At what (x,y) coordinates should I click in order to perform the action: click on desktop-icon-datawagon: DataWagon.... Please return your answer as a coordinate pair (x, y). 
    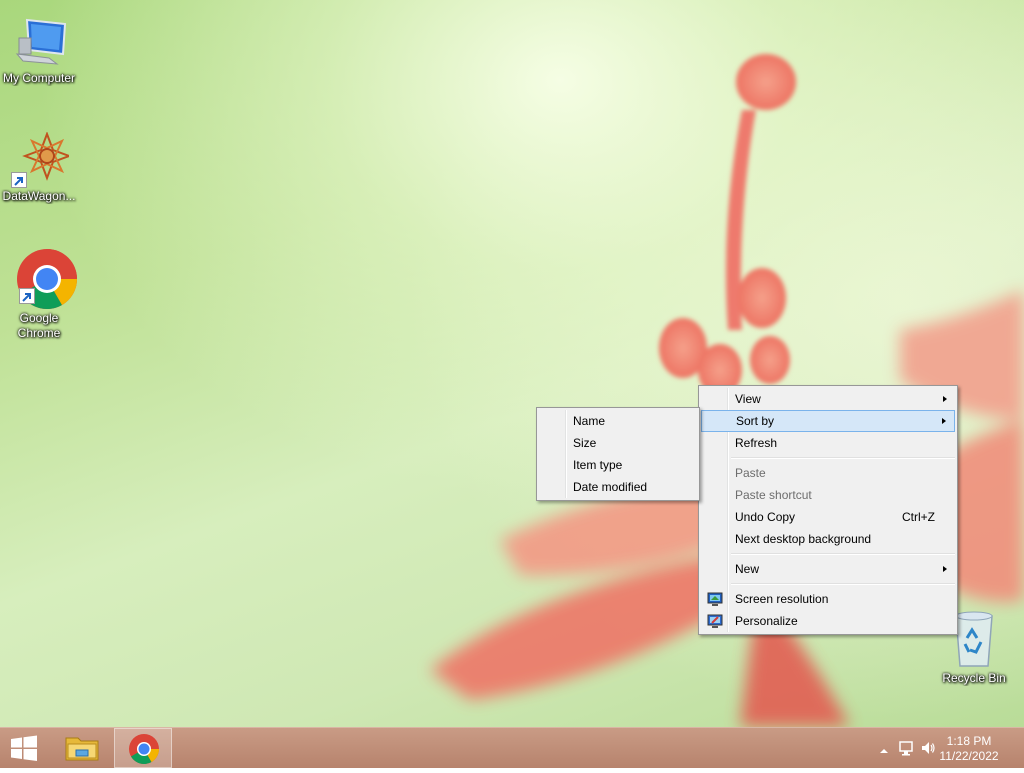
    Looking at the image, I should click on (39, 167).